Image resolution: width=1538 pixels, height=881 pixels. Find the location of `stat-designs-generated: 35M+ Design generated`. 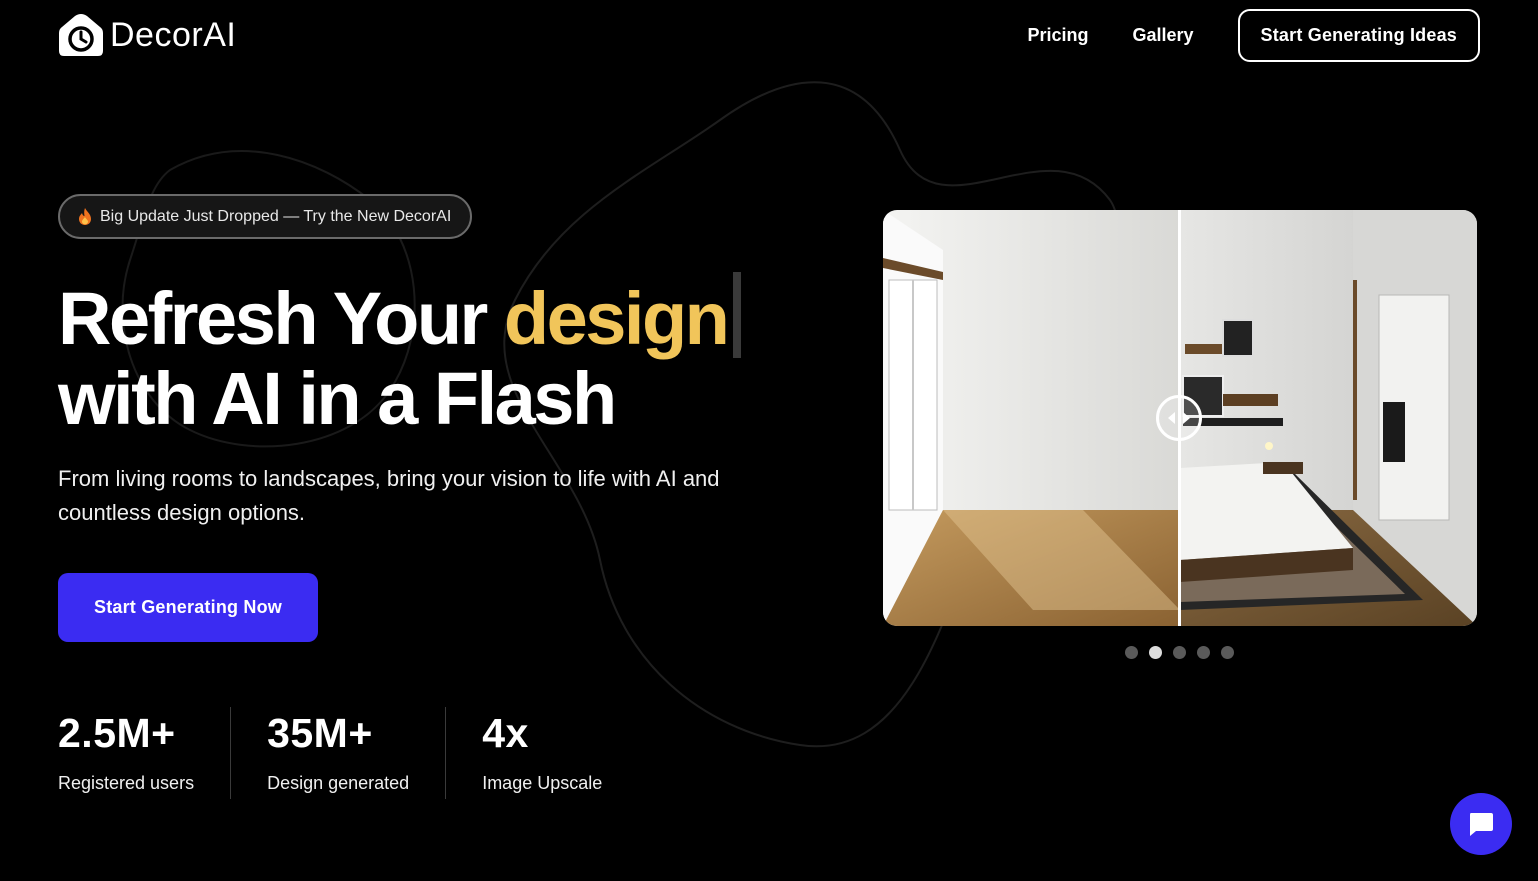

stat-designs-generated: 35M+ Design generated is located at coordinates (338, 753).